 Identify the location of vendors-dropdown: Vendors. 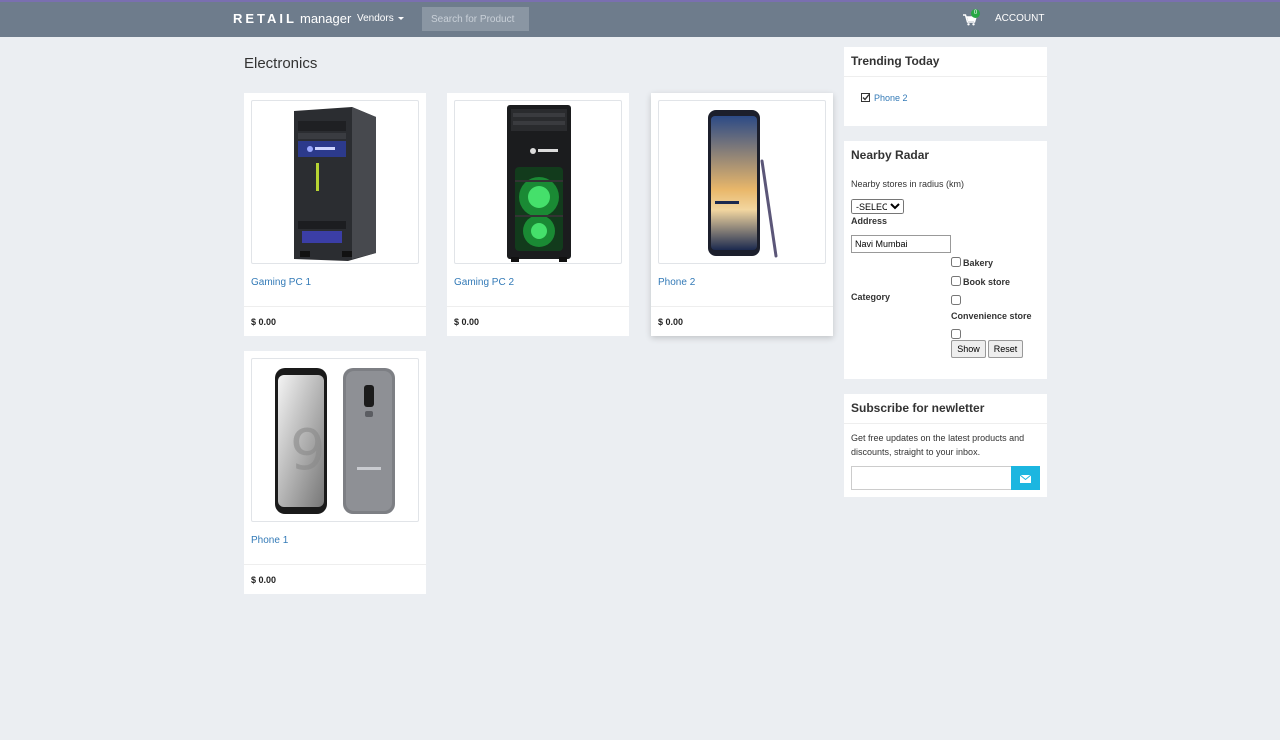
(380, 18).